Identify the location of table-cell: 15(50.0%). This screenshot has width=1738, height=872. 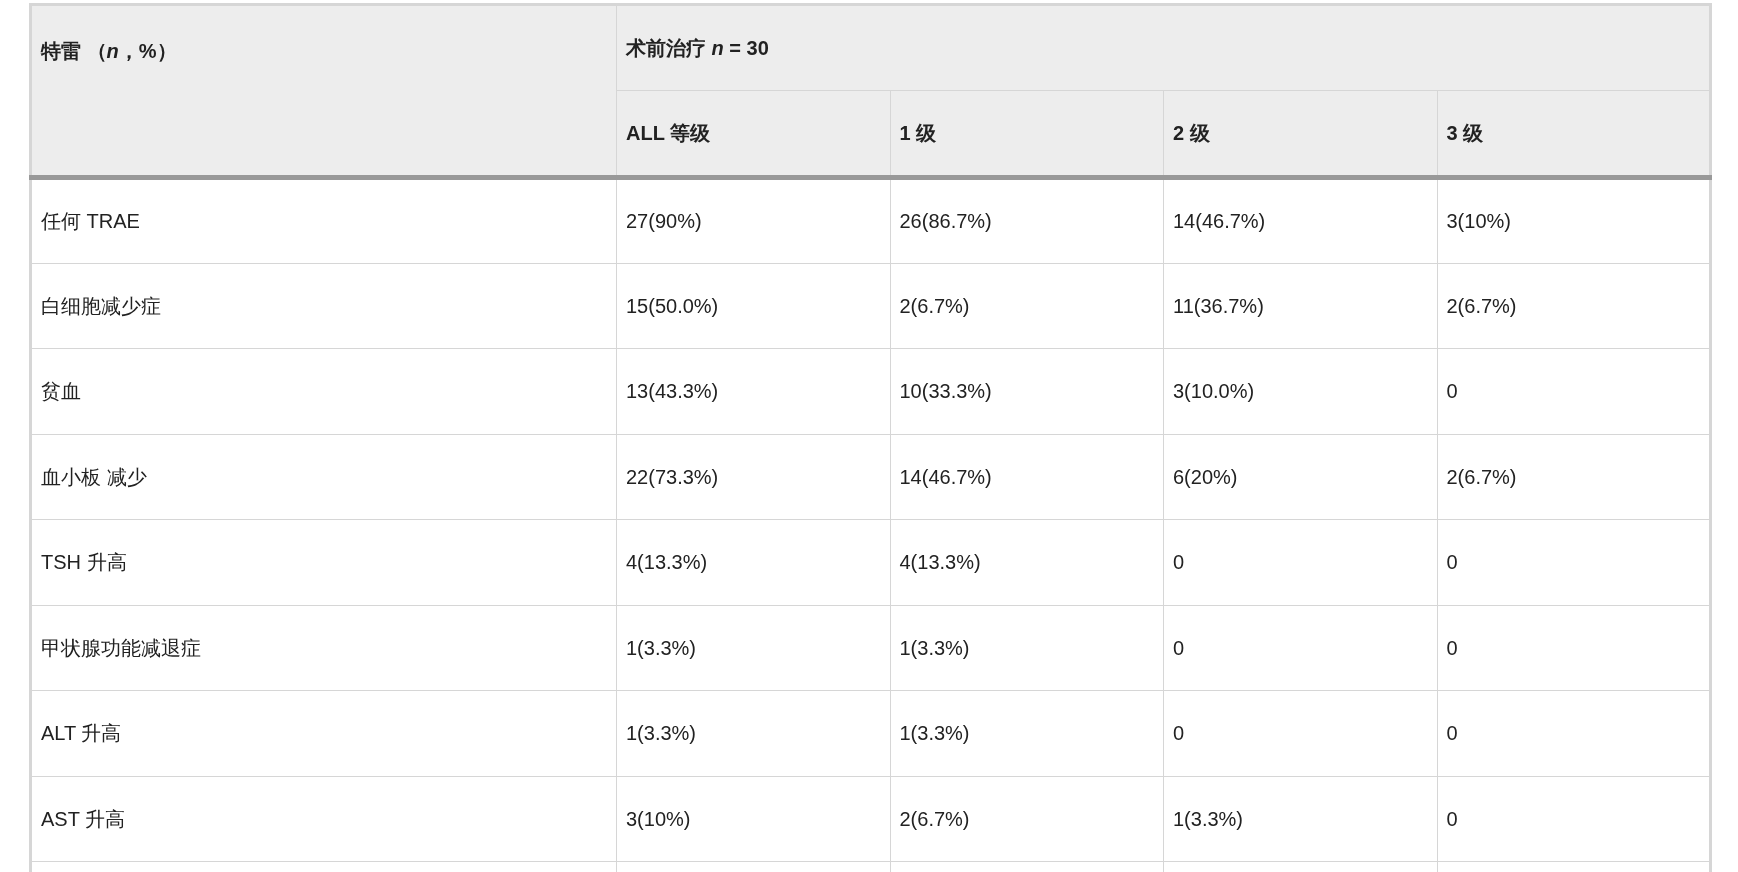
(753, 306).